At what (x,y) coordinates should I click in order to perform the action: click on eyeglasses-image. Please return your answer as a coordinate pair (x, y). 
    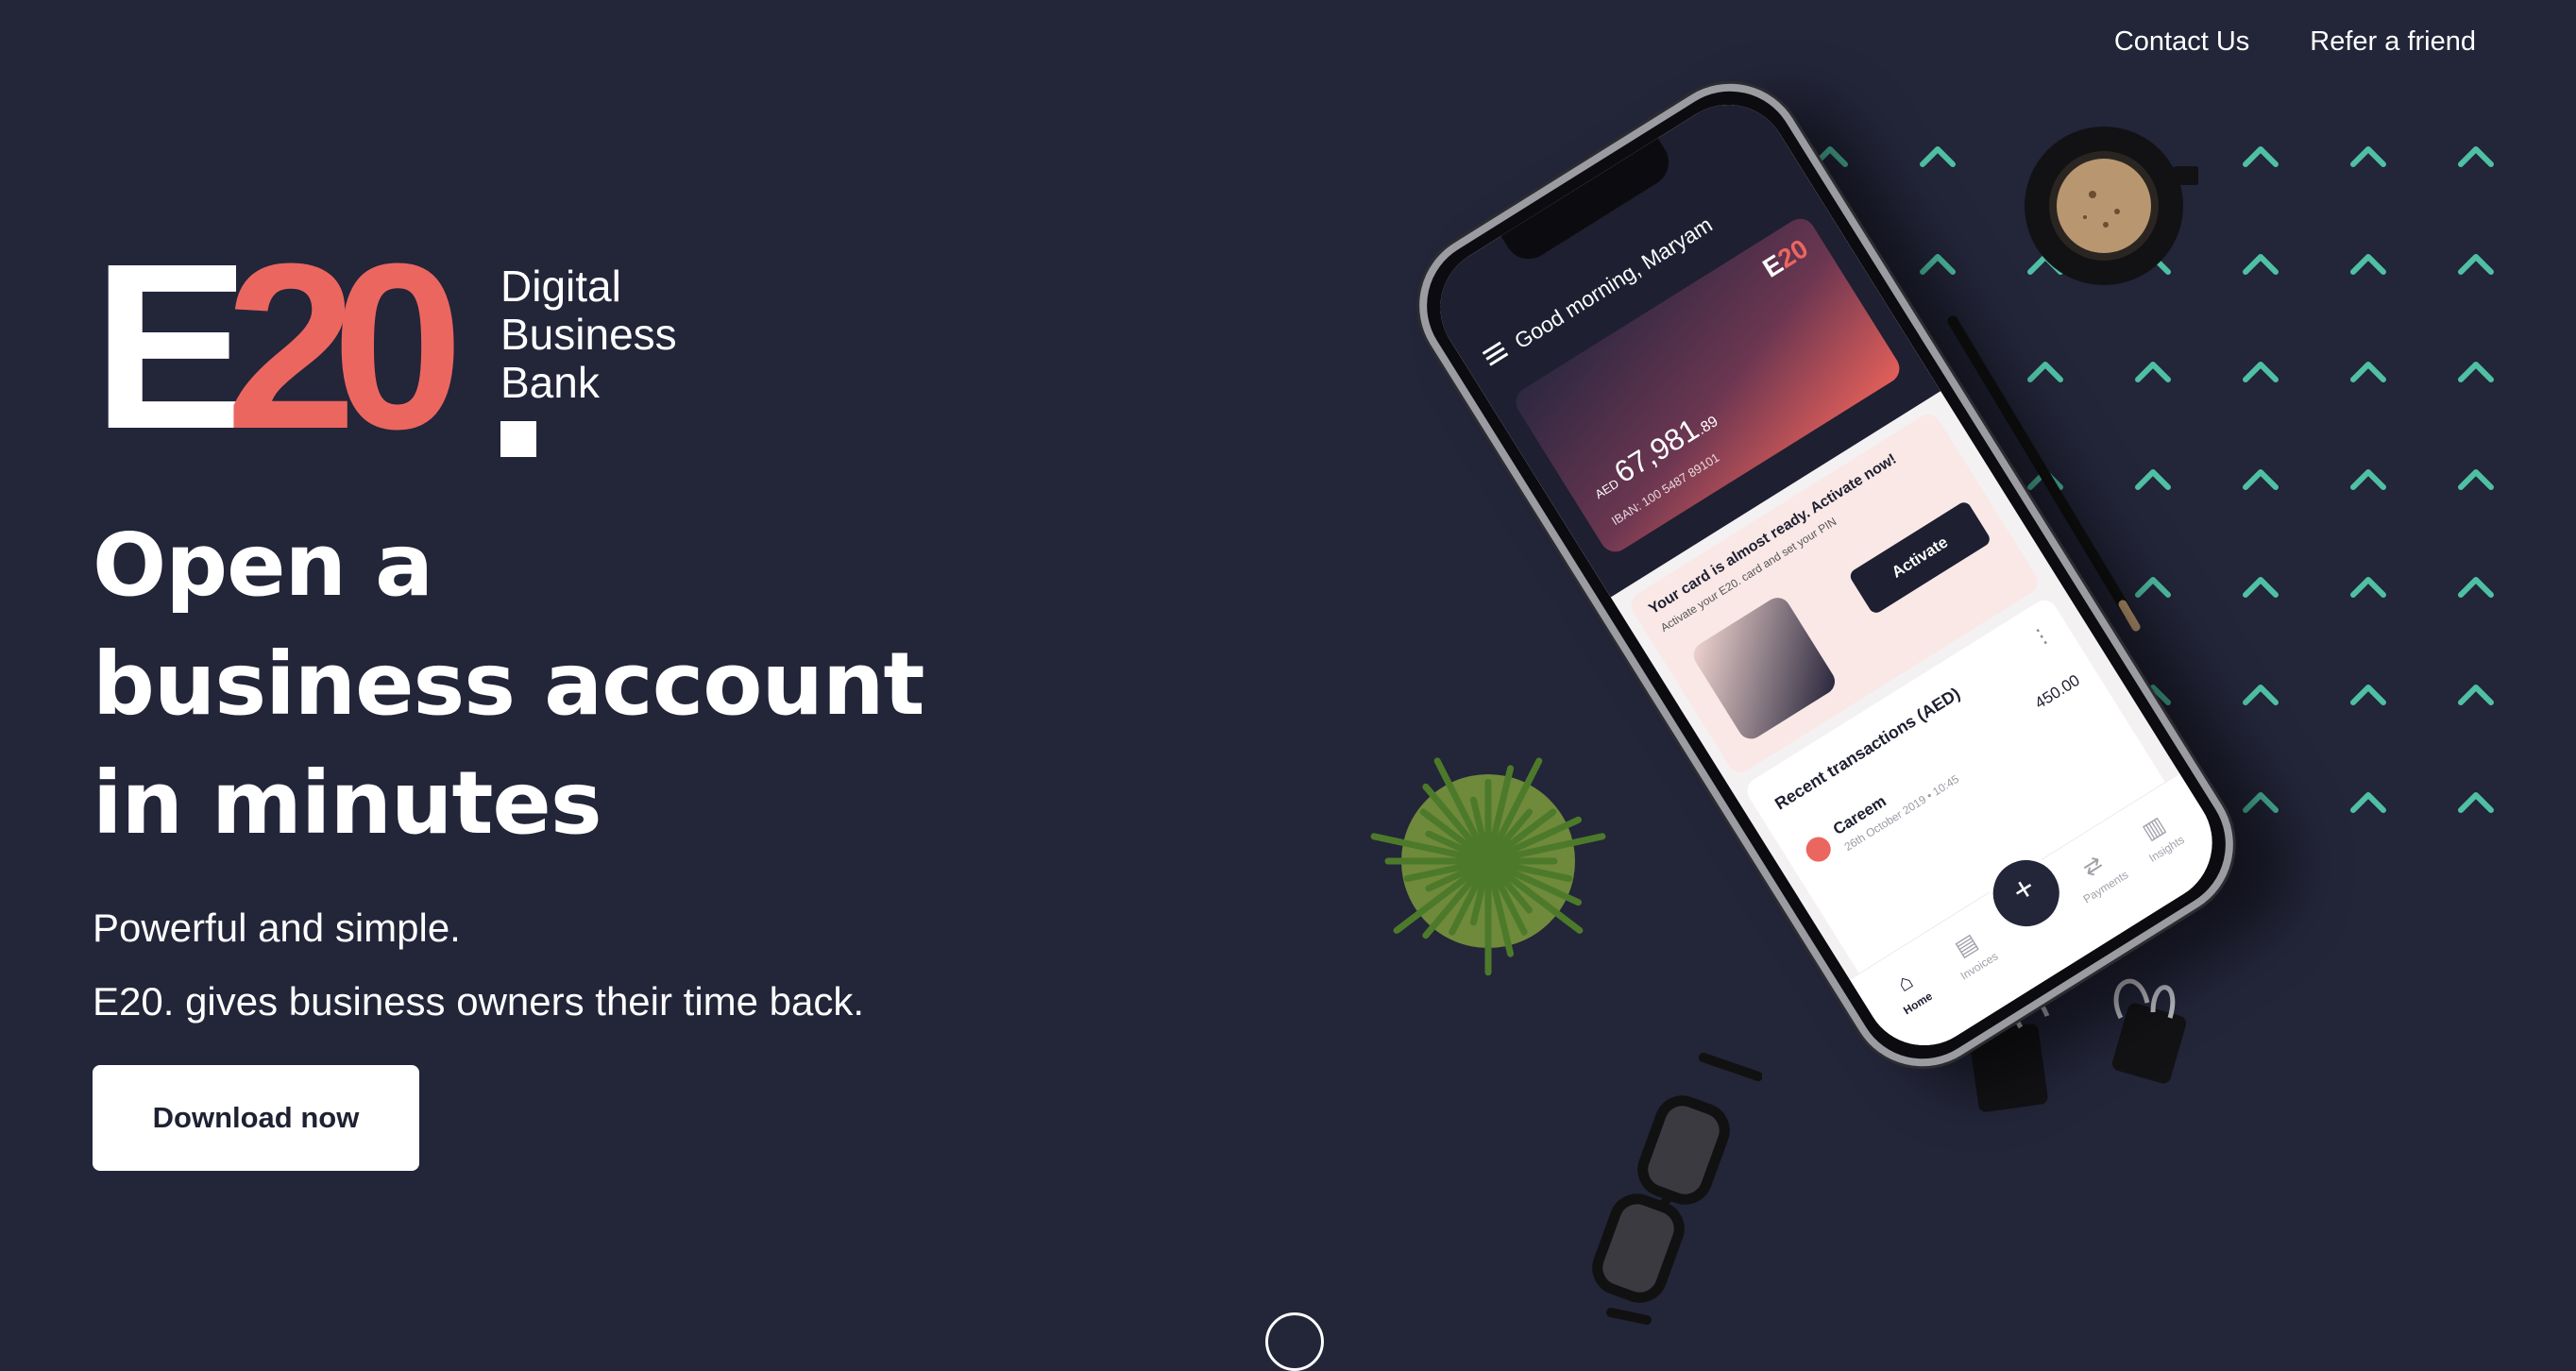
    Looking at the image, I should click on (1677, 1189).